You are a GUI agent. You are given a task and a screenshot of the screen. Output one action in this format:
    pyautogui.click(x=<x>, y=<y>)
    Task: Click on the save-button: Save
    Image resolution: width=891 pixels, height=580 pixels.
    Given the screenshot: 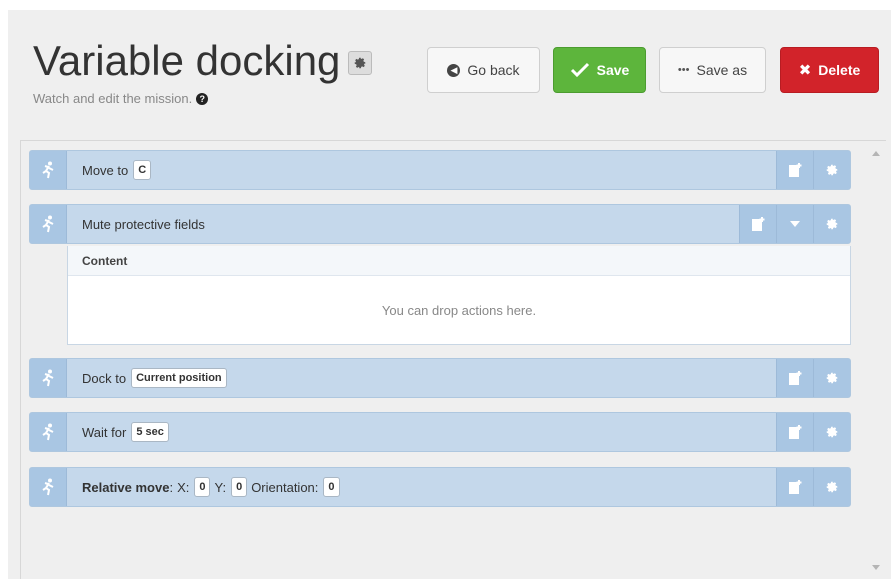 What is the action you would take?
    pyautogui.click(x=599, y=70)
    